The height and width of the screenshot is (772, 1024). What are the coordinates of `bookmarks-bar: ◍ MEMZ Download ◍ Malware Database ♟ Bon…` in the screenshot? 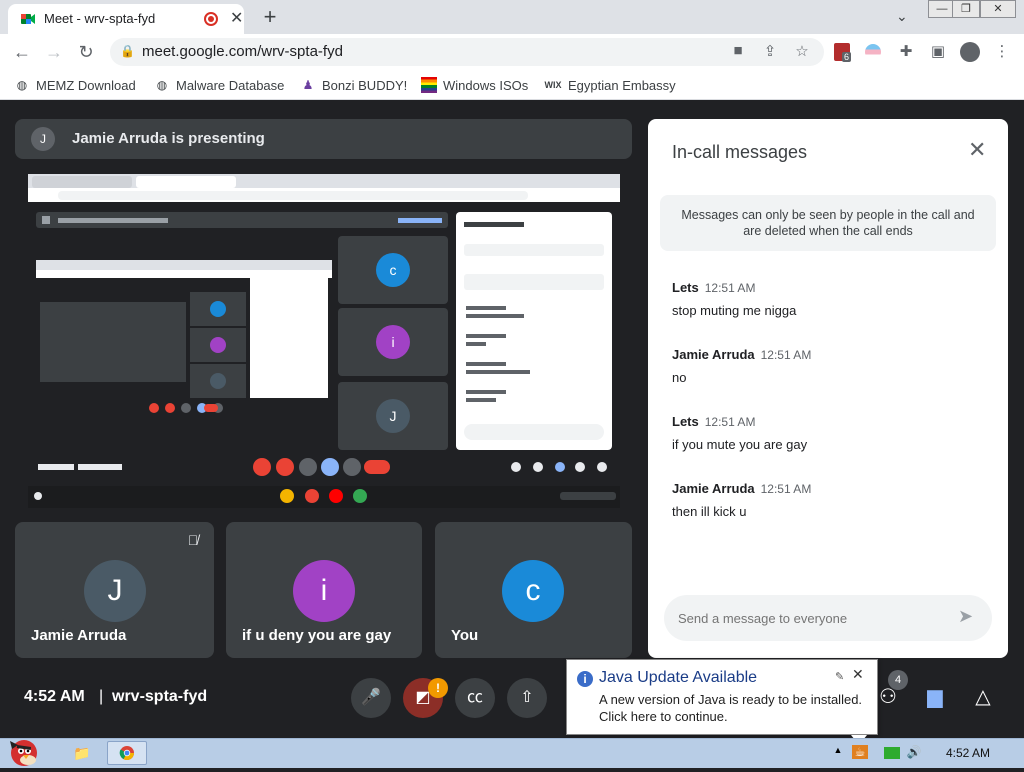 It's located at (512, 85).